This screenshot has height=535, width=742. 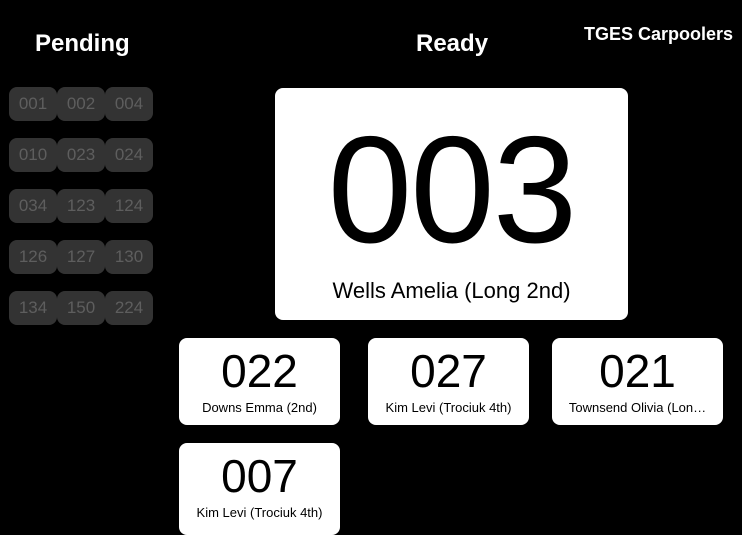 I want to click on pending-chip: 004, so click(x=129, y=104).